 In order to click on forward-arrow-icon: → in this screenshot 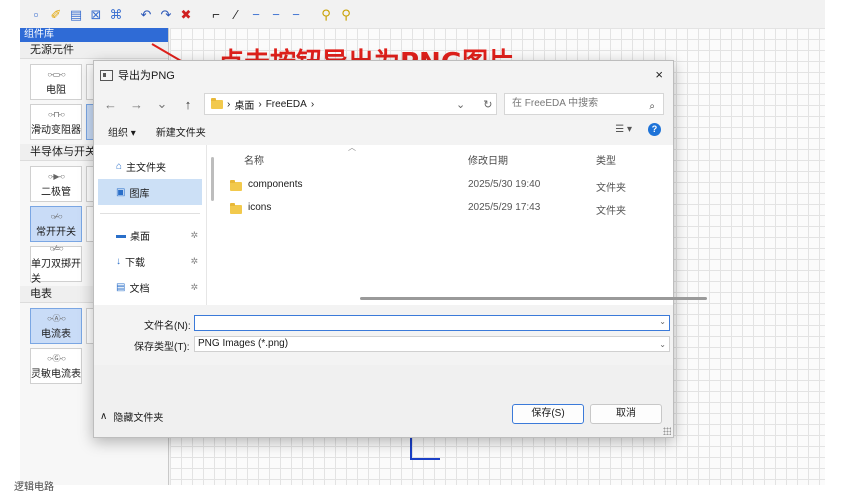, I will do `click(136, 104)`.